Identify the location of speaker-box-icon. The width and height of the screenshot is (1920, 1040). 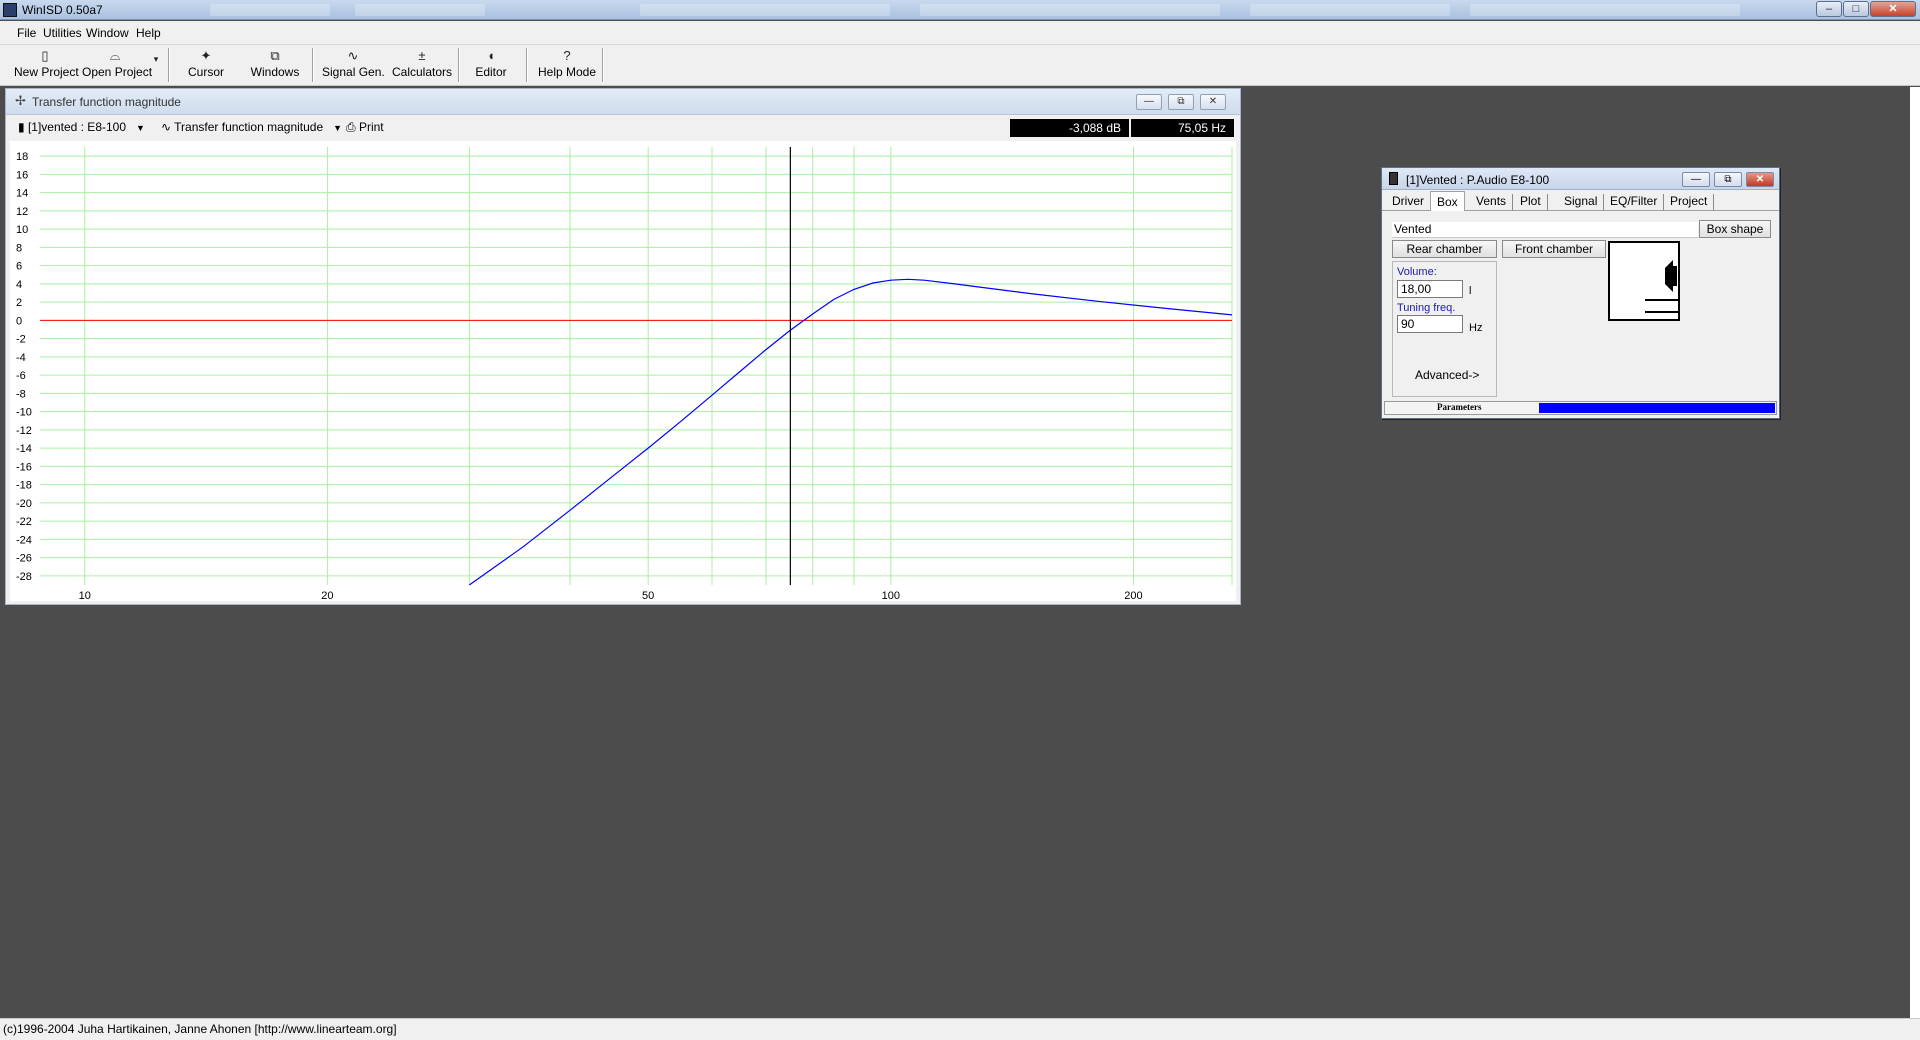
(1393, 178).